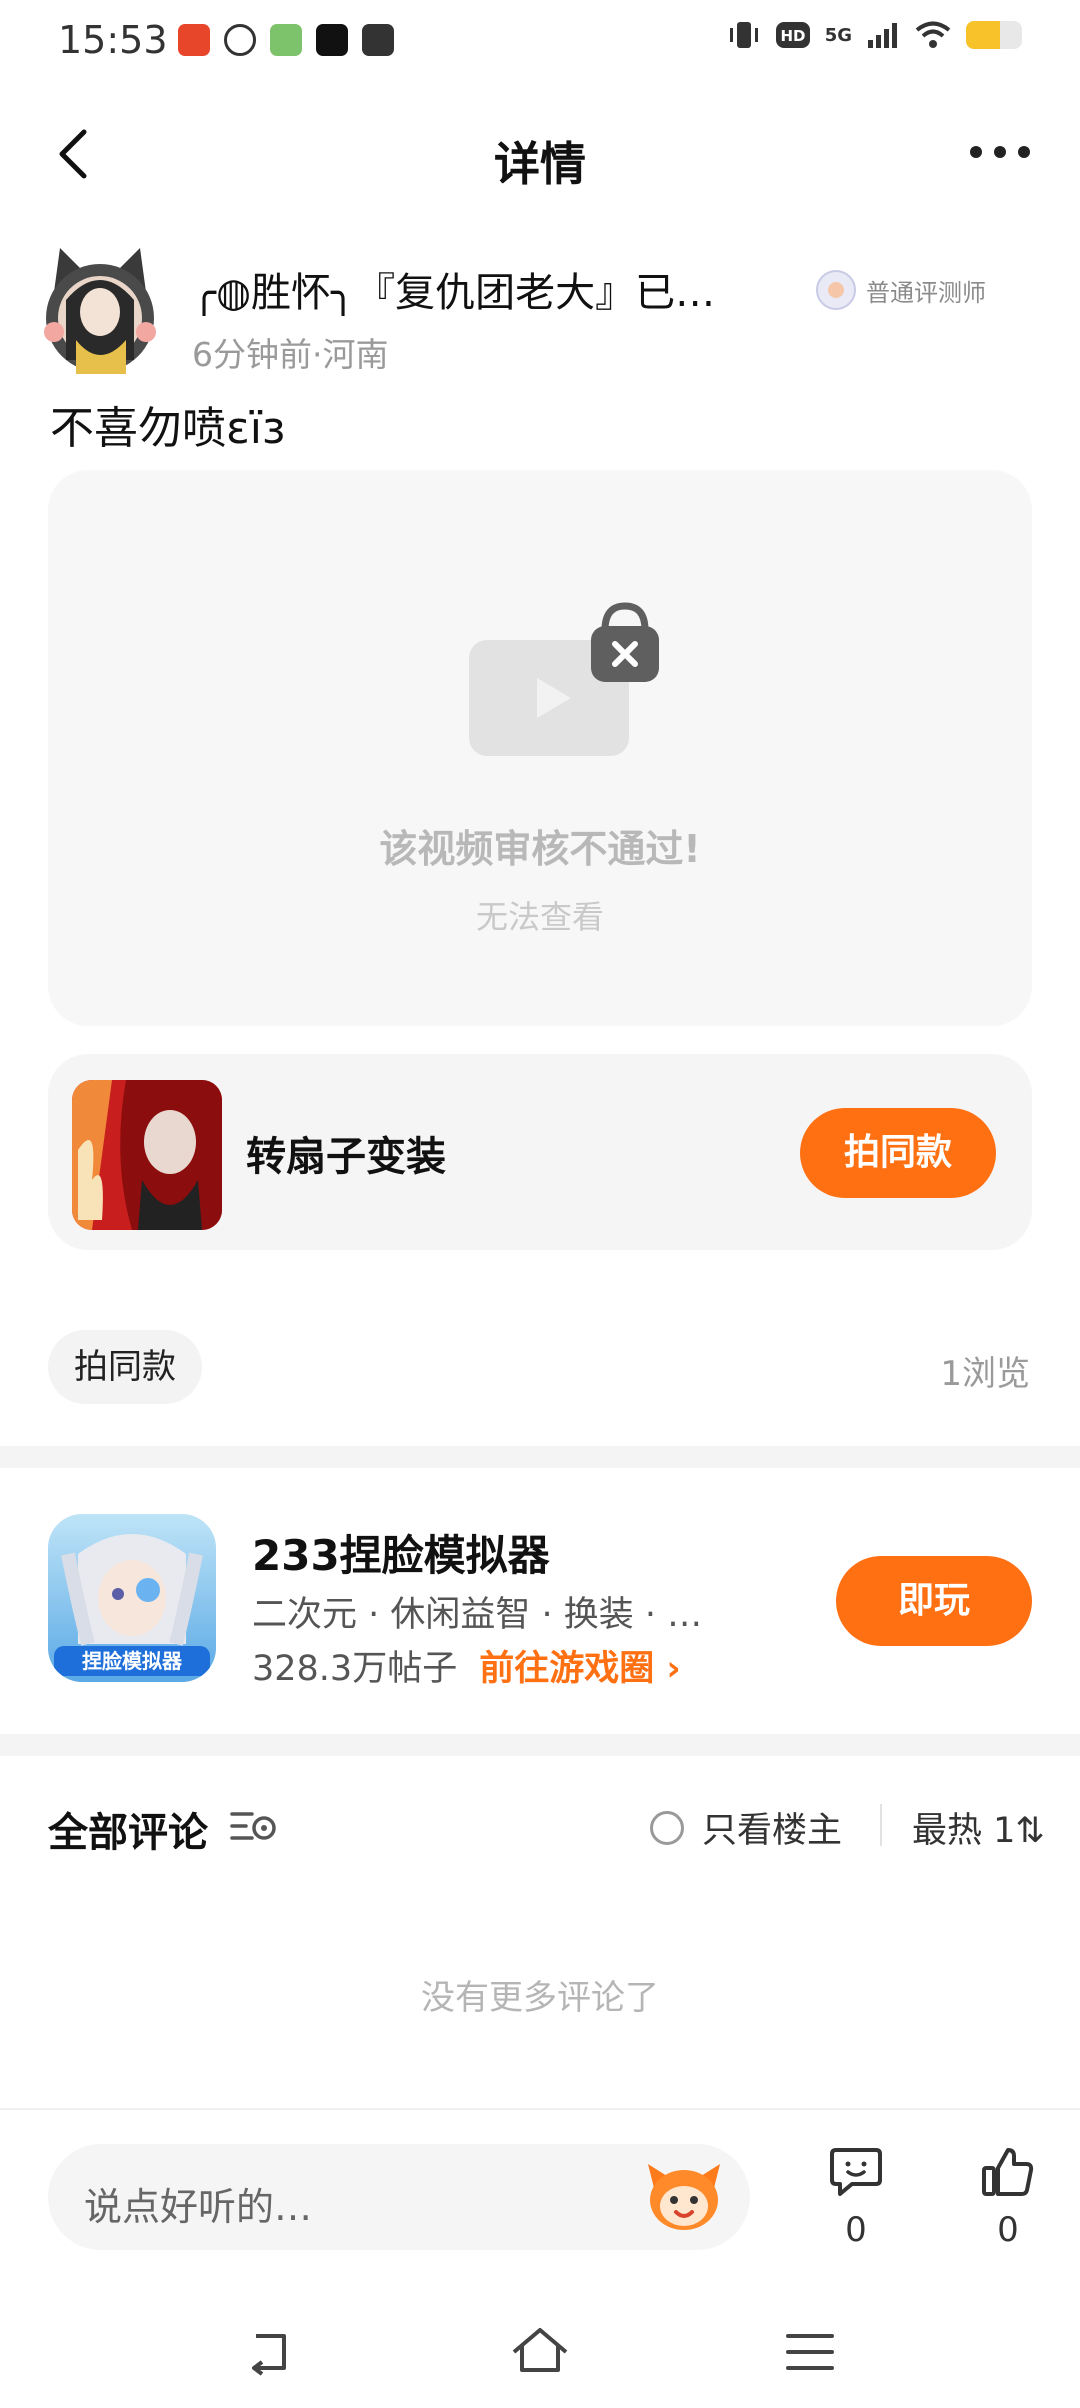 The height and width of the screenshot is (2408, 1080). I want to click on comment-count: 0, so click(856, 2230).